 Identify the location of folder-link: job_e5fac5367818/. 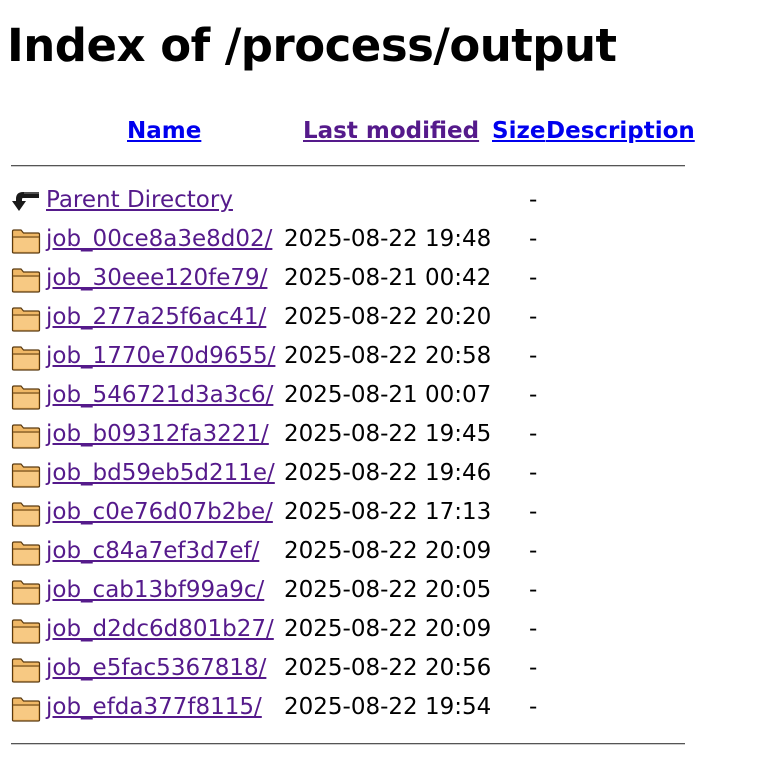
(156, 668).